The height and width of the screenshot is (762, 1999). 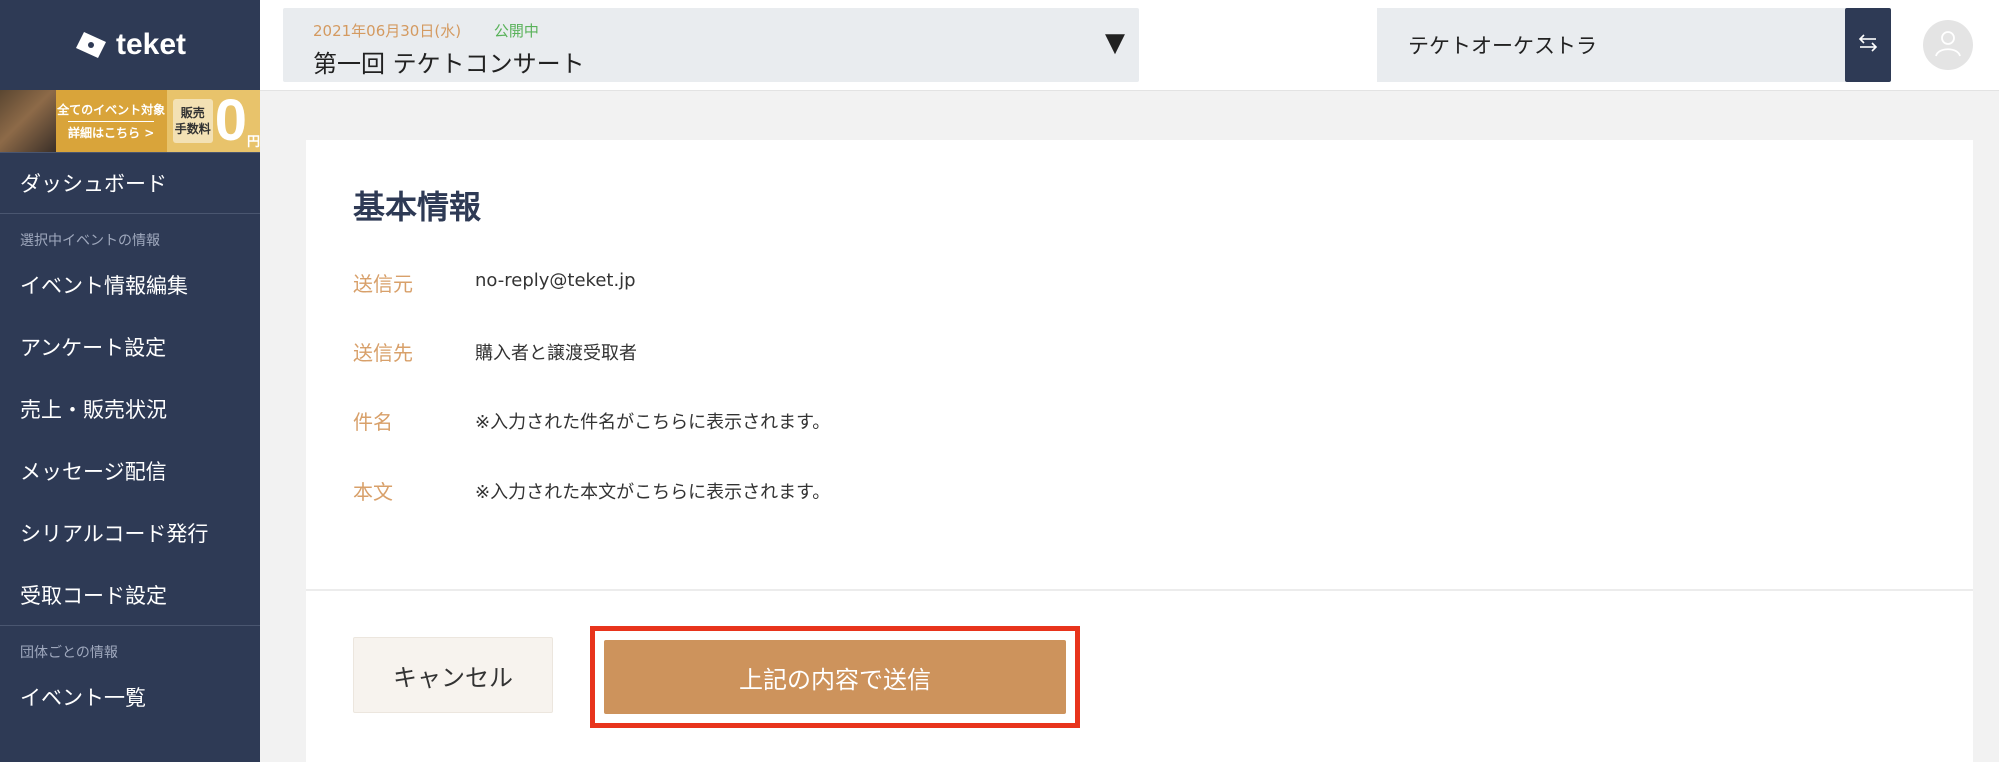 What do you see at coordinates (516, 31) in the screenshot?
I see `event-status-badge: 公開中` at bounding box center [516, 31].